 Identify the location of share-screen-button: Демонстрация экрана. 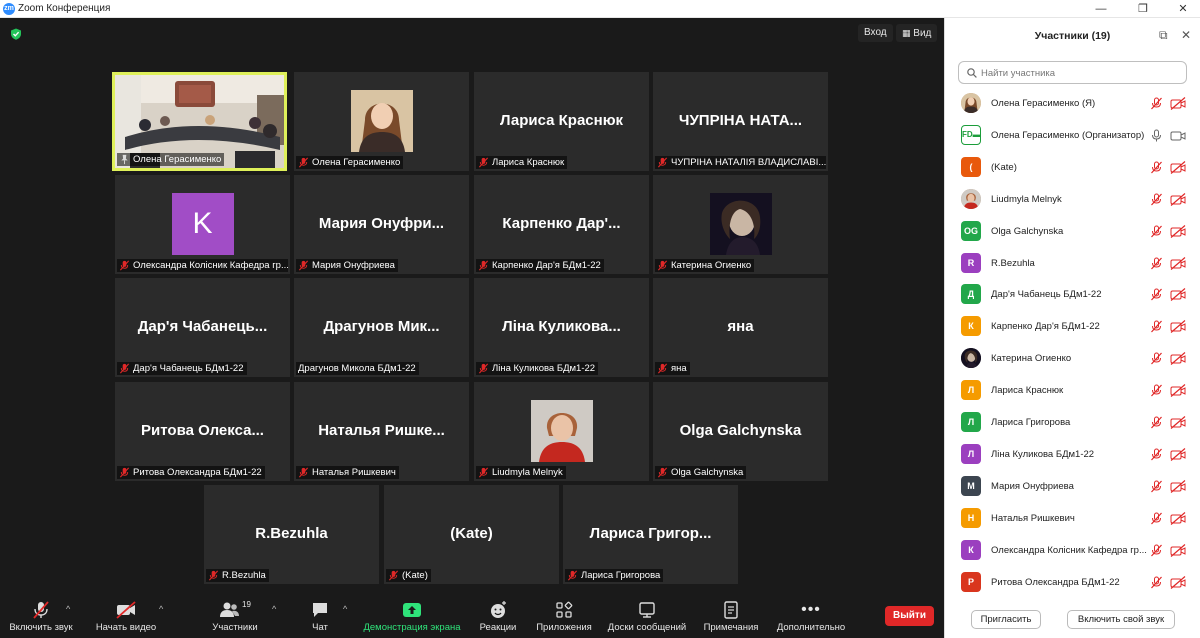
(412, 618).